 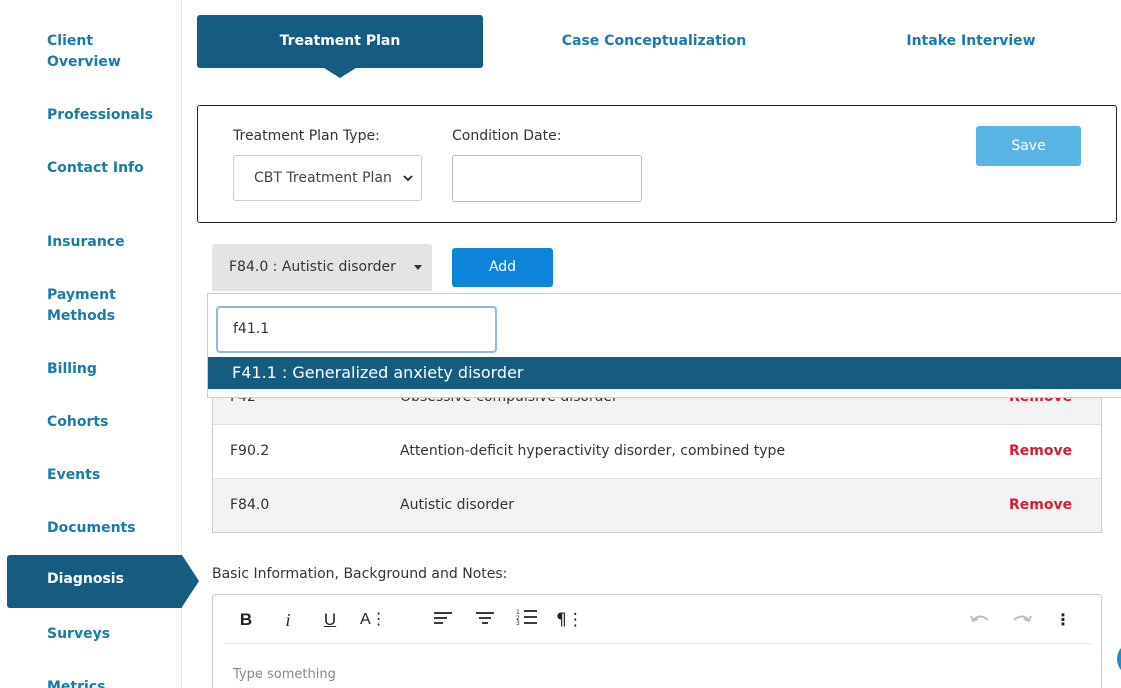 I want to click on caret-down-icon, so click(x=418, y=267).